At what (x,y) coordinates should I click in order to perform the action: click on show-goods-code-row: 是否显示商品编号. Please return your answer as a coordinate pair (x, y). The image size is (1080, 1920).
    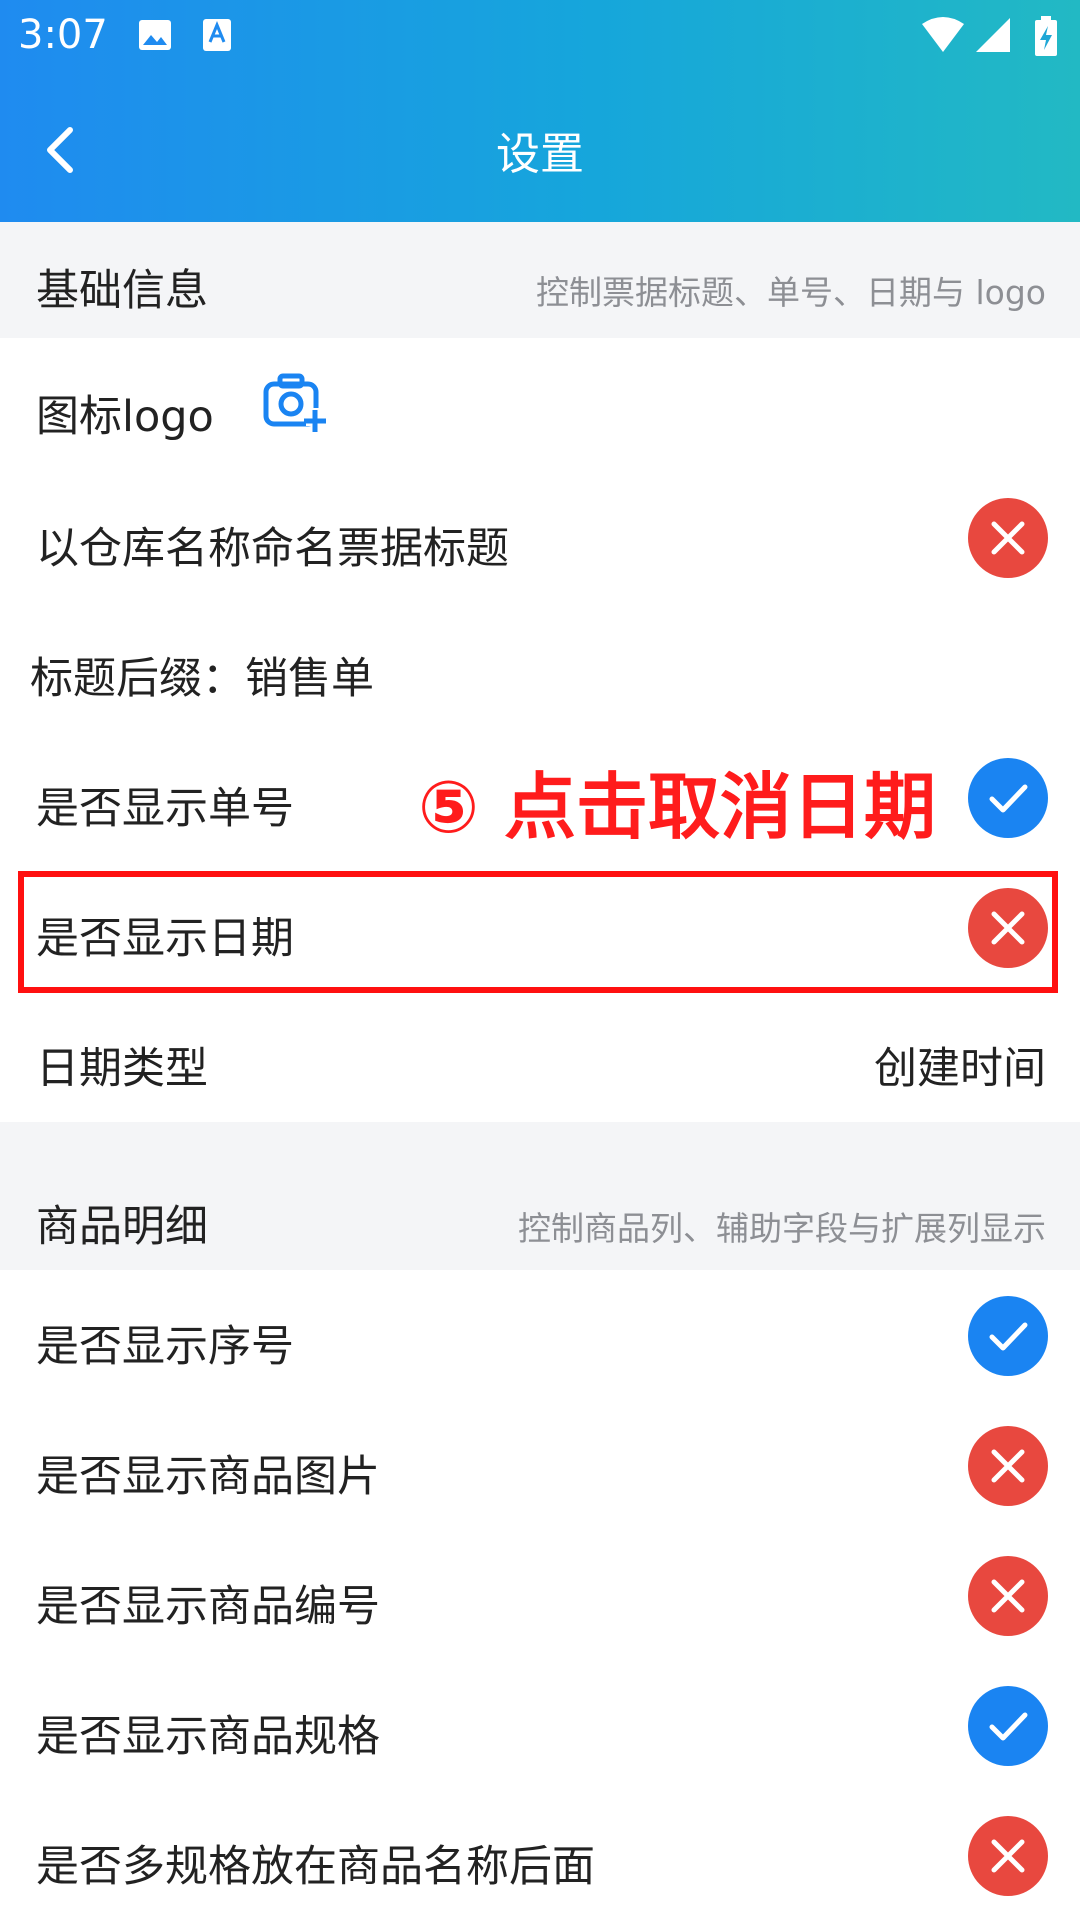
    Looking at the image, I should click on (540, 1595).